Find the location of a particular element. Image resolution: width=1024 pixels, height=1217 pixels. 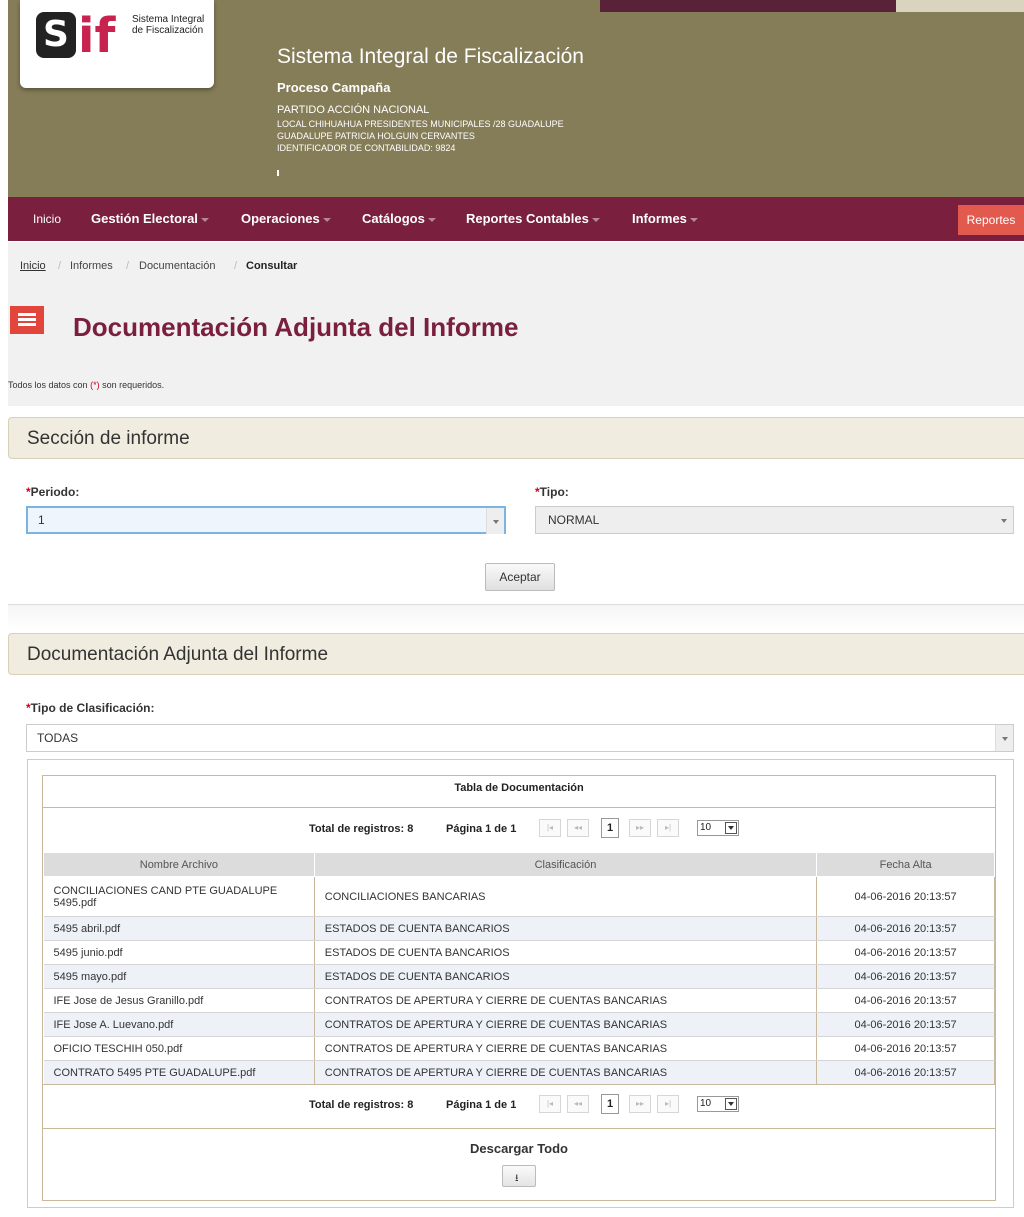

download-all-button: ⭳ is located at coordinates (519, 1176).